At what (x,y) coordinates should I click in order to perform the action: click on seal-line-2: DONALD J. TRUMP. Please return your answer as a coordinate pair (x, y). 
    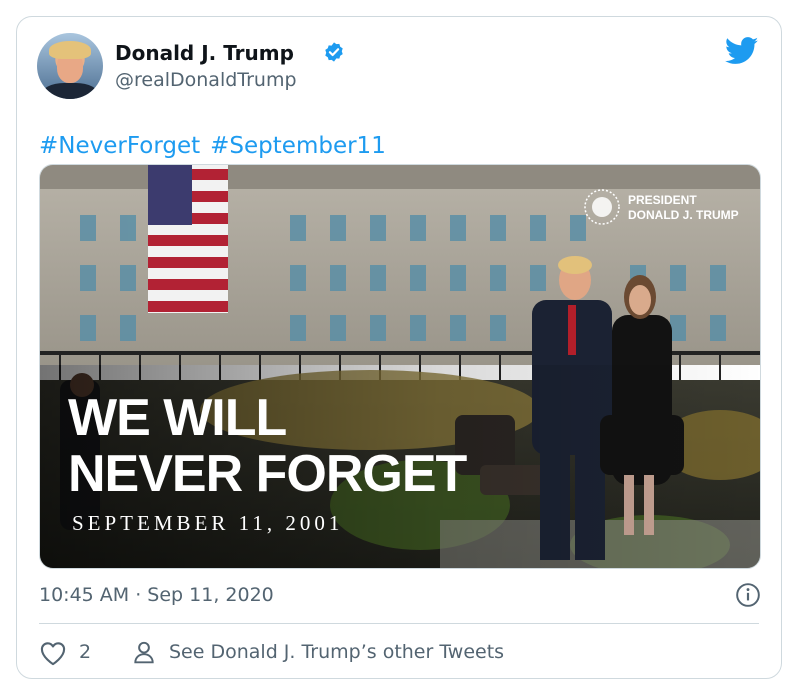
    Looking at the image, I should click on (683, 215).